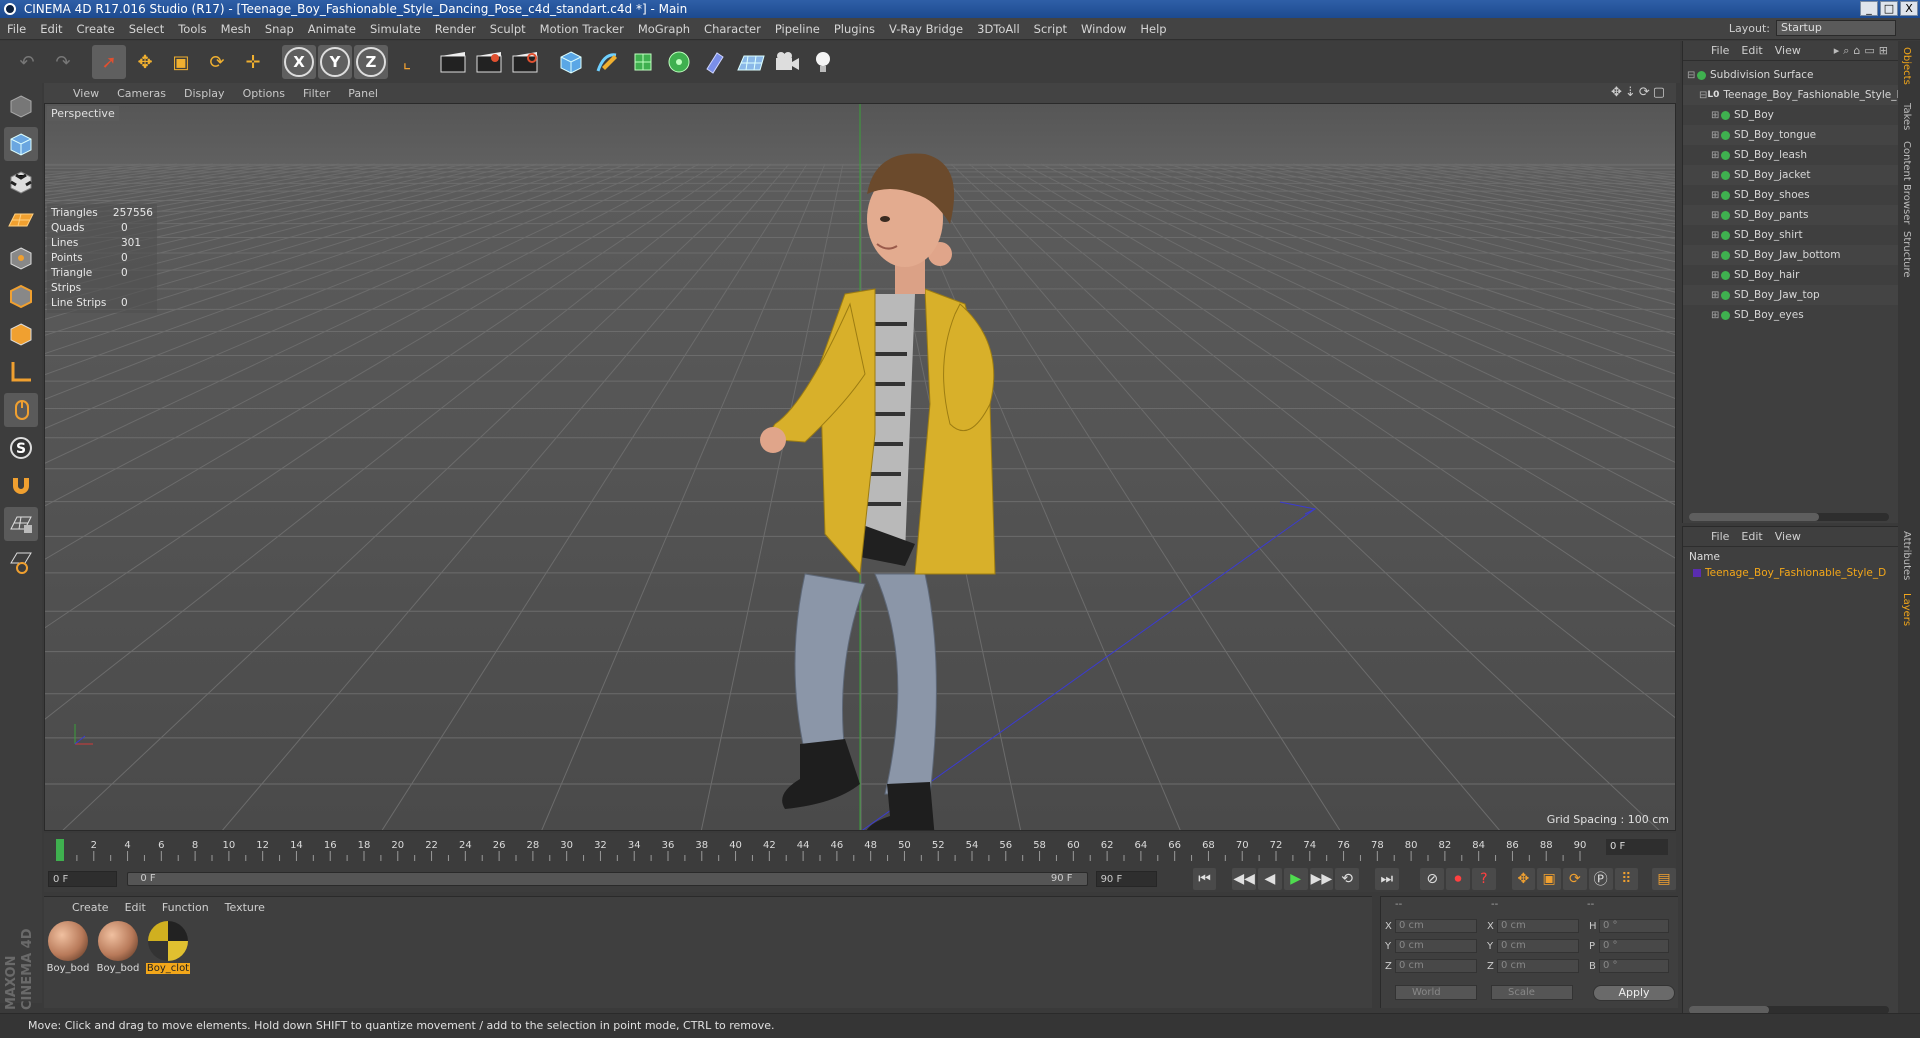  Describe the element at coordinates (732, 29) in the screenshot. I see `menu-character: Character` at that location.